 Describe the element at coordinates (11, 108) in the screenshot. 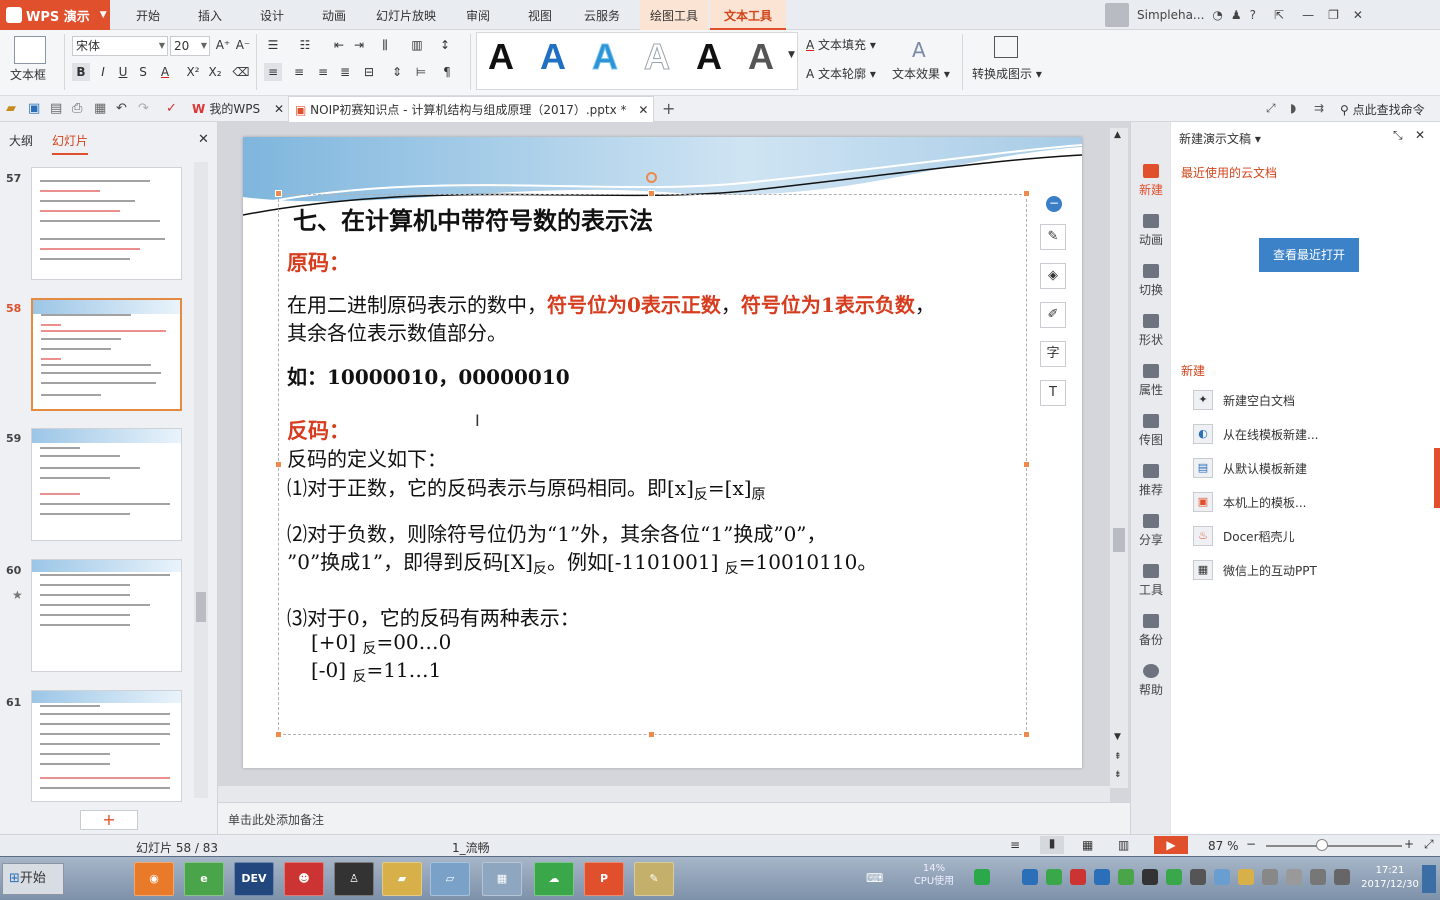

I see `open-folder-icon: ▰` at that location.